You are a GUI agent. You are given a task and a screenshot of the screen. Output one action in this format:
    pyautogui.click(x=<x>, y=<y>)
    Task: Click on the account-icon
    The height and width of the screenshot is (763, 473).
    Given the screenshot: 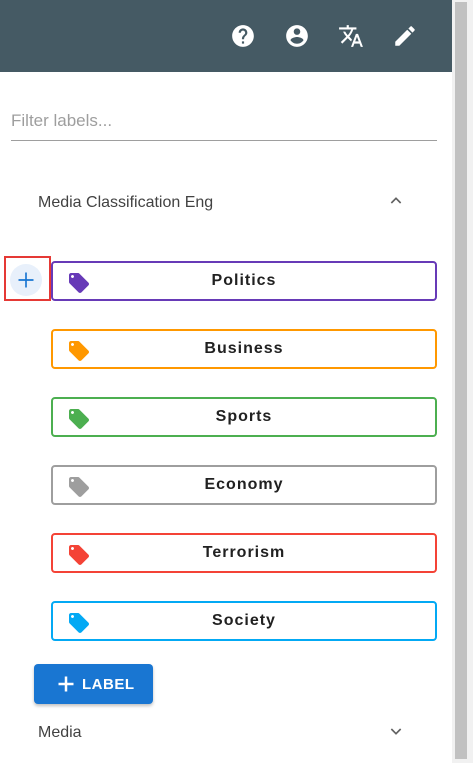 What is the action you would take?
    pyautogui.click(x=297, y=36)
    